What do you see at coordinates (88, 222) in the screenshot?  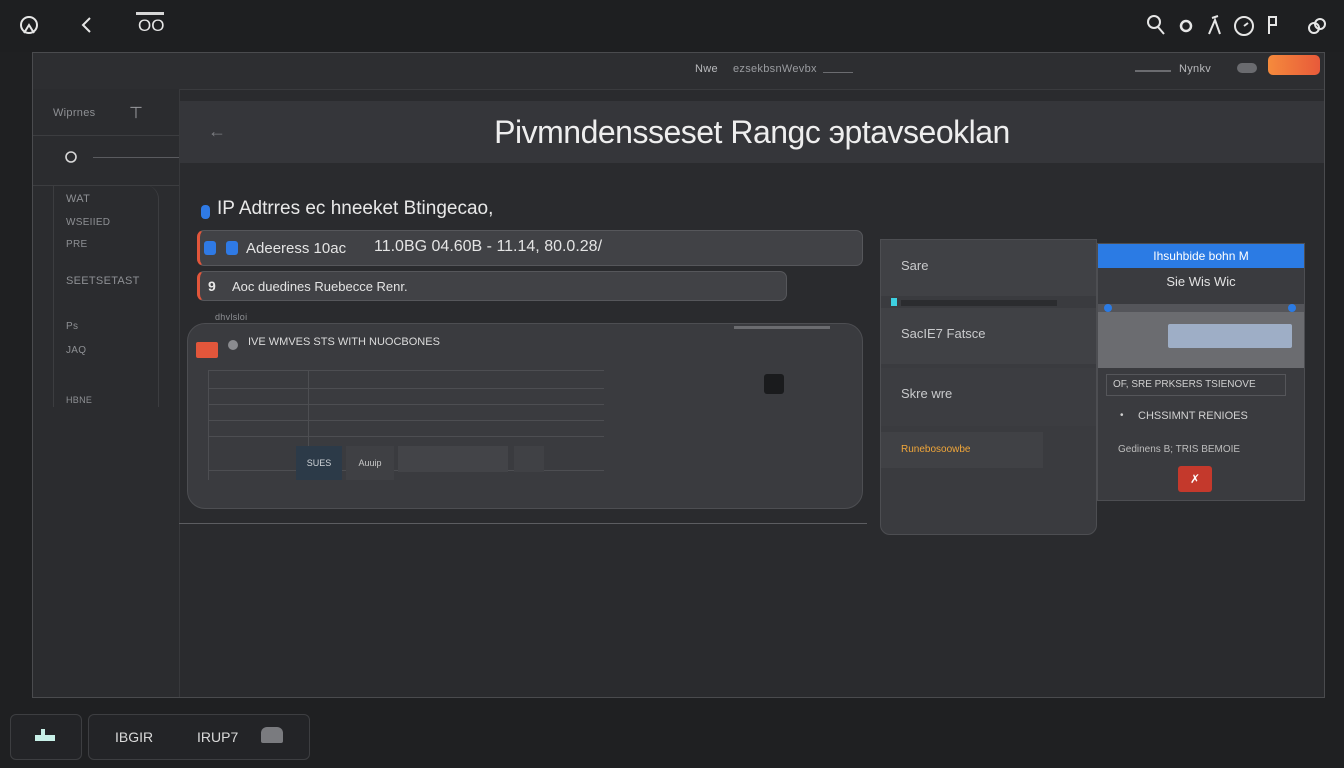 I see `sidebar-item: WSEIIED` at bounding box center [88, 222].